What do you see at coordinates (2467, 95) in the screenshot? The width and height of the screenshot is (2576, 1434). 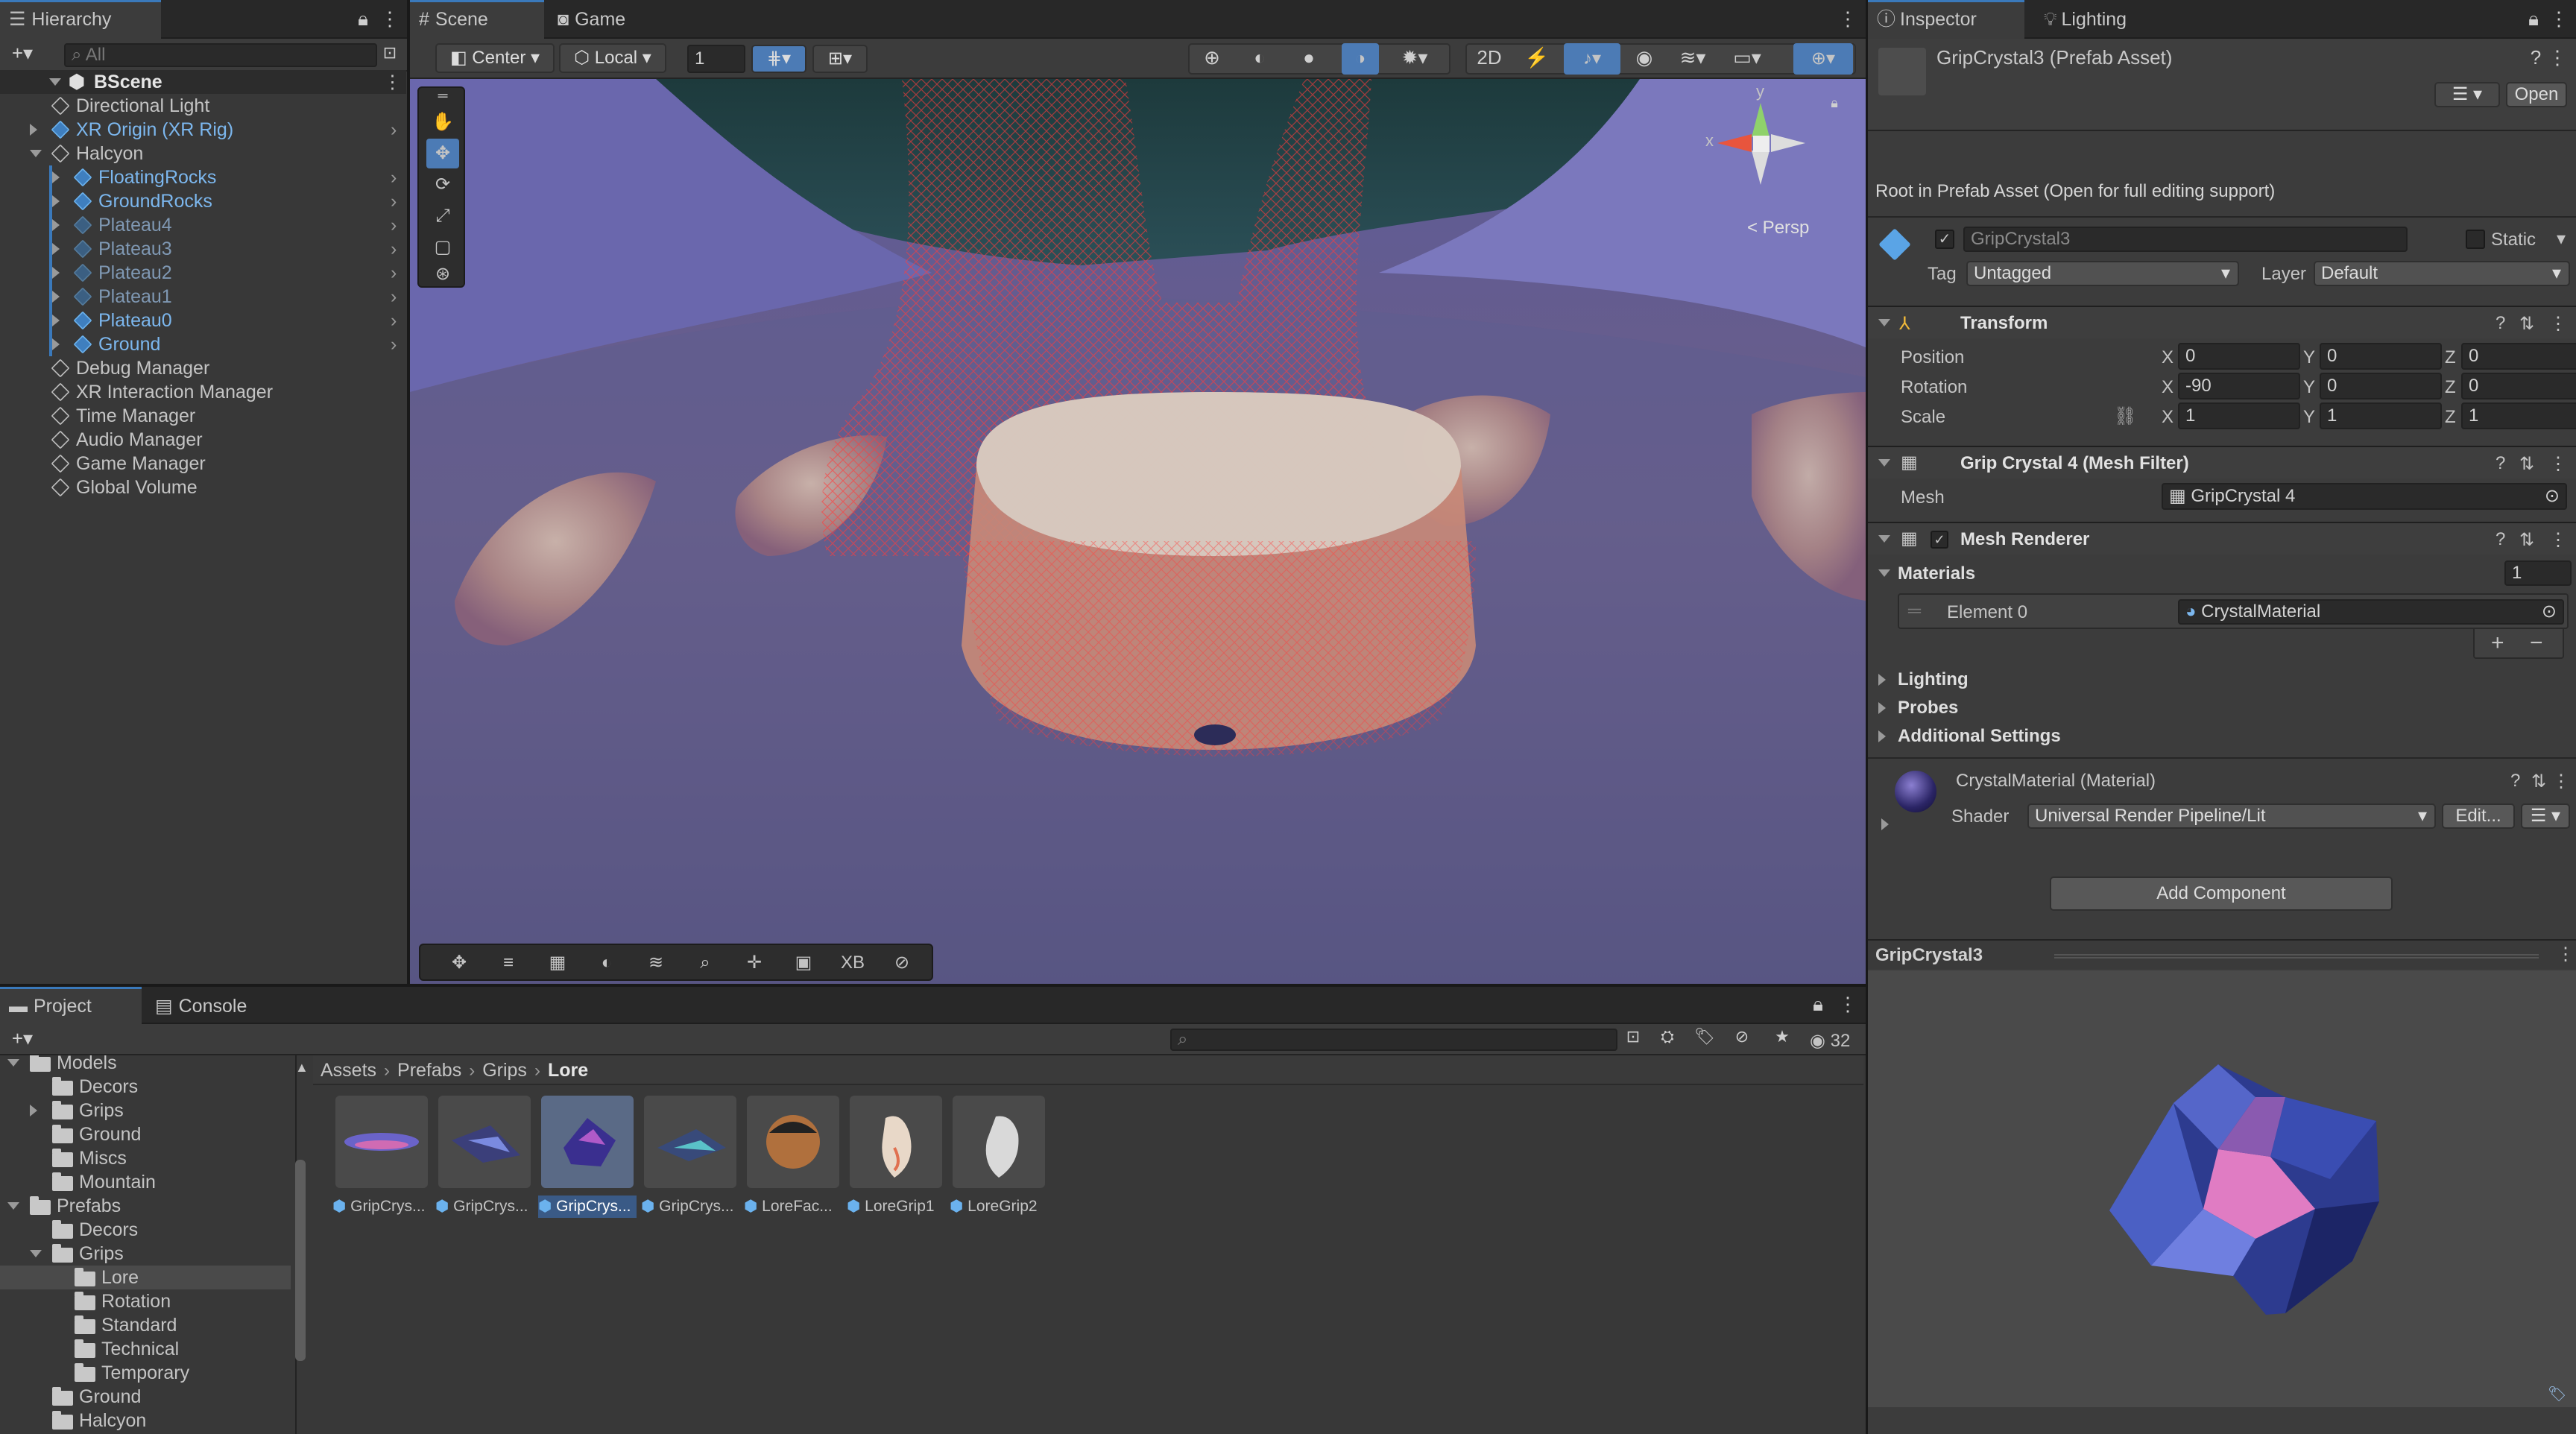 I see `overrides-dropdown: ☰ ▾` at bounding box center [2467, 95].